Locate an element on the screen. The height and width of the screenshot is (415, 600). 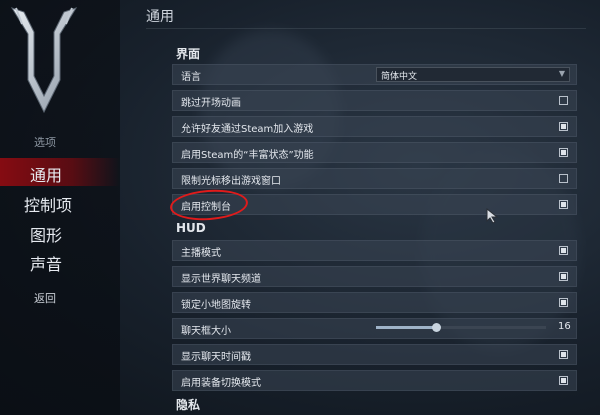
section-title-interface: 界面 is located at coordinates (188, 54).